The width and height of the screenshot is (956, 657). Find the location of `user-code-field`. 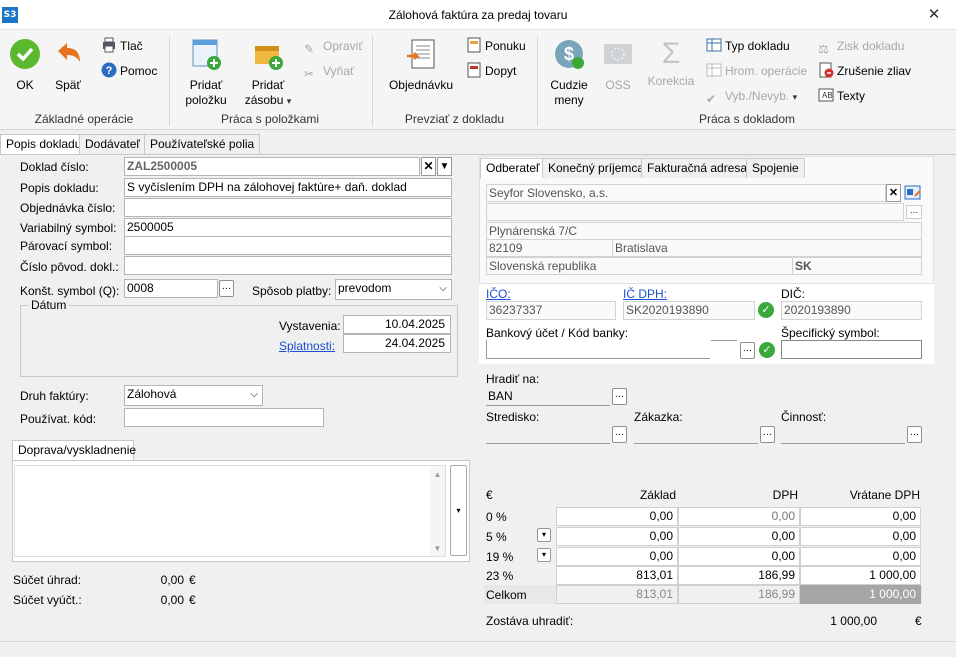

user-code-field is located at coordinates (224, 417).